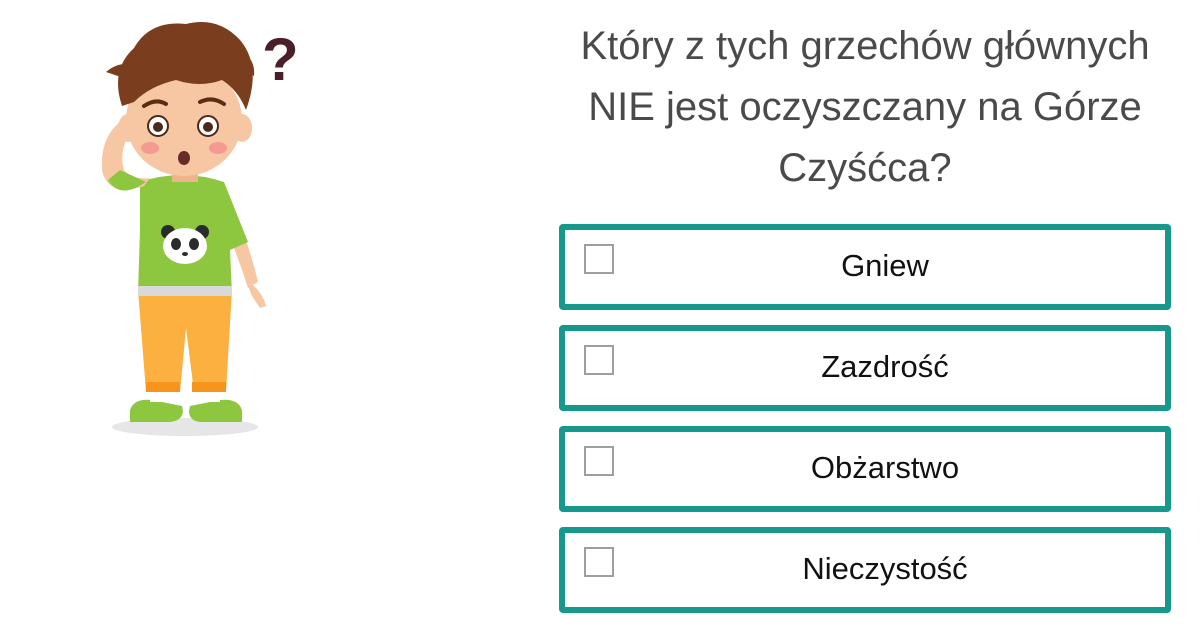 The image size is (1200, 630). Describe the element at coordinates (885, 265) in the screenshot. I see `answer-label: Gniew` at that location.